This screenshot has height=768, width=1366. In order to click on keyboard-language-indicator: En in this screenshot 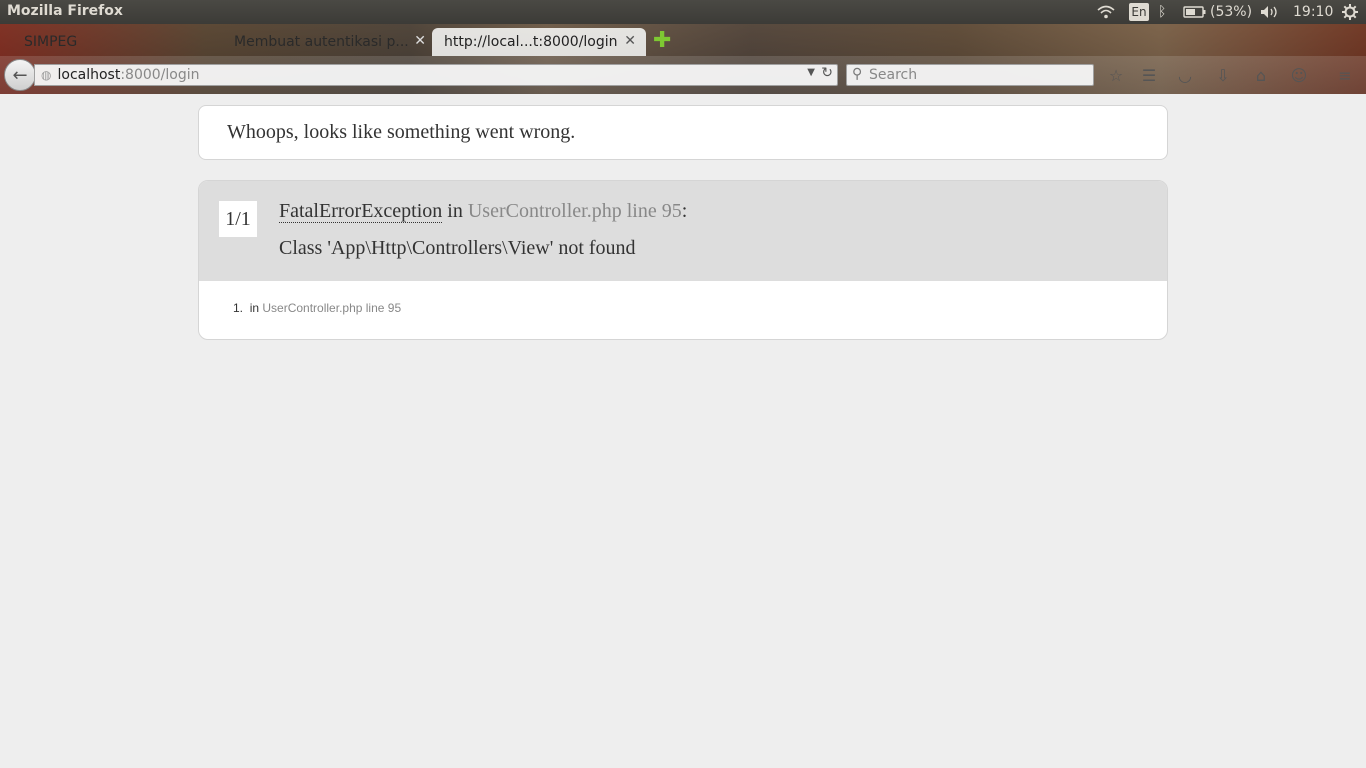, I will do `click(1139, 12)`.